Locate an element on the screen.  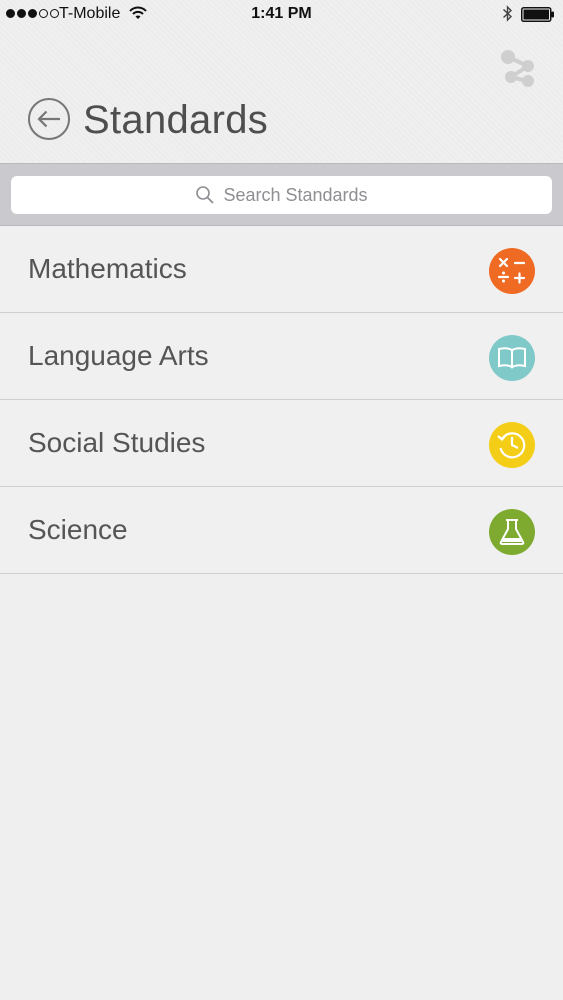
clock: 1:41 PM is located at coordinates (281, 13).